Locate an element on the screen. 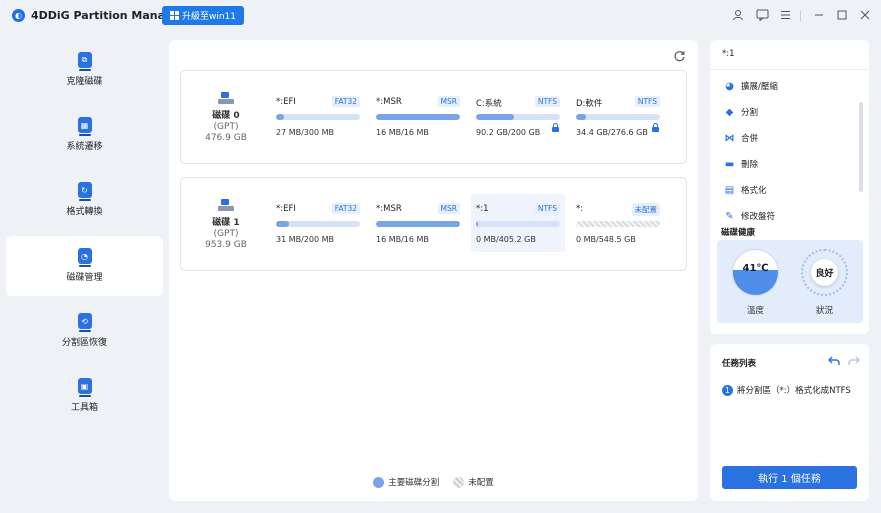 The width and height of the screenshot is (881, 513). disk-manage-icon: ◔ is located at coordinates (84, 257).